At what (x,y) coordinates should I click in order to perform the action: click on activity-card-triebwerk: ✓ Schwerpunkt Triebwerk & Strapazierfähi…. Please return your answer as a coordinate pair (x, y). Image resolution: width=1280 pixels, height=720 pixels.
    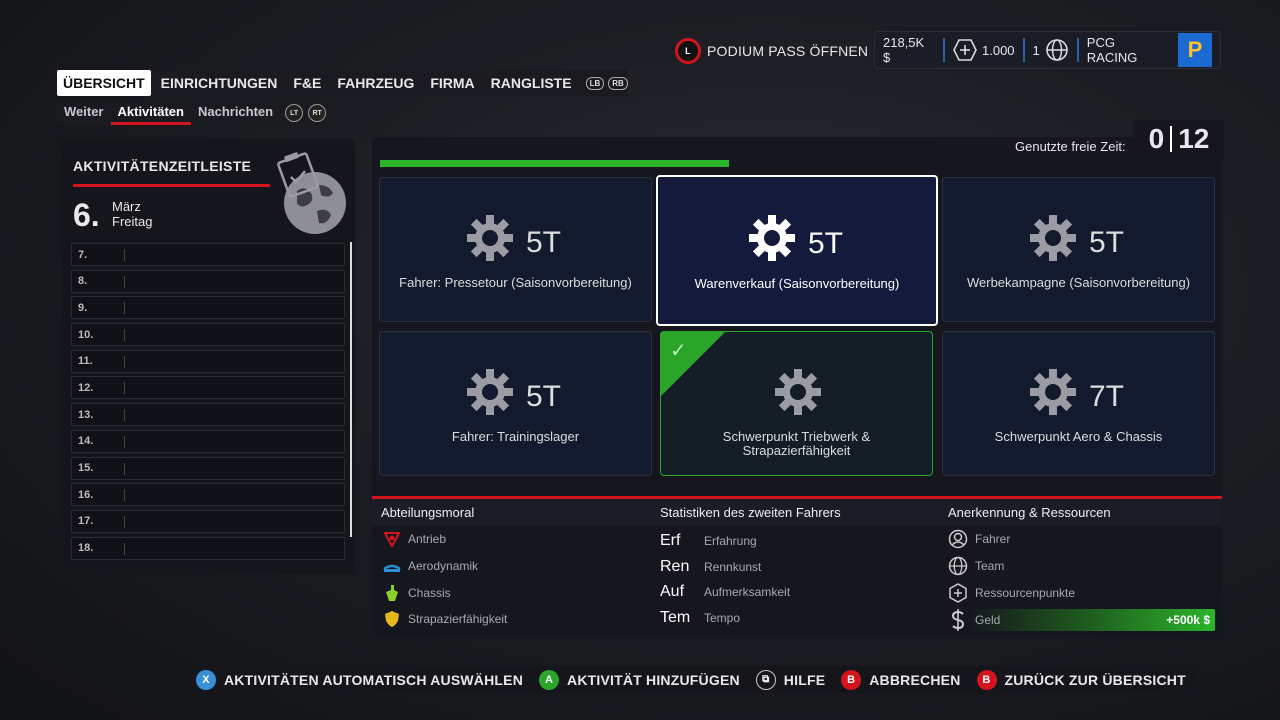
    Looking at the image, I should click on (796, 403).